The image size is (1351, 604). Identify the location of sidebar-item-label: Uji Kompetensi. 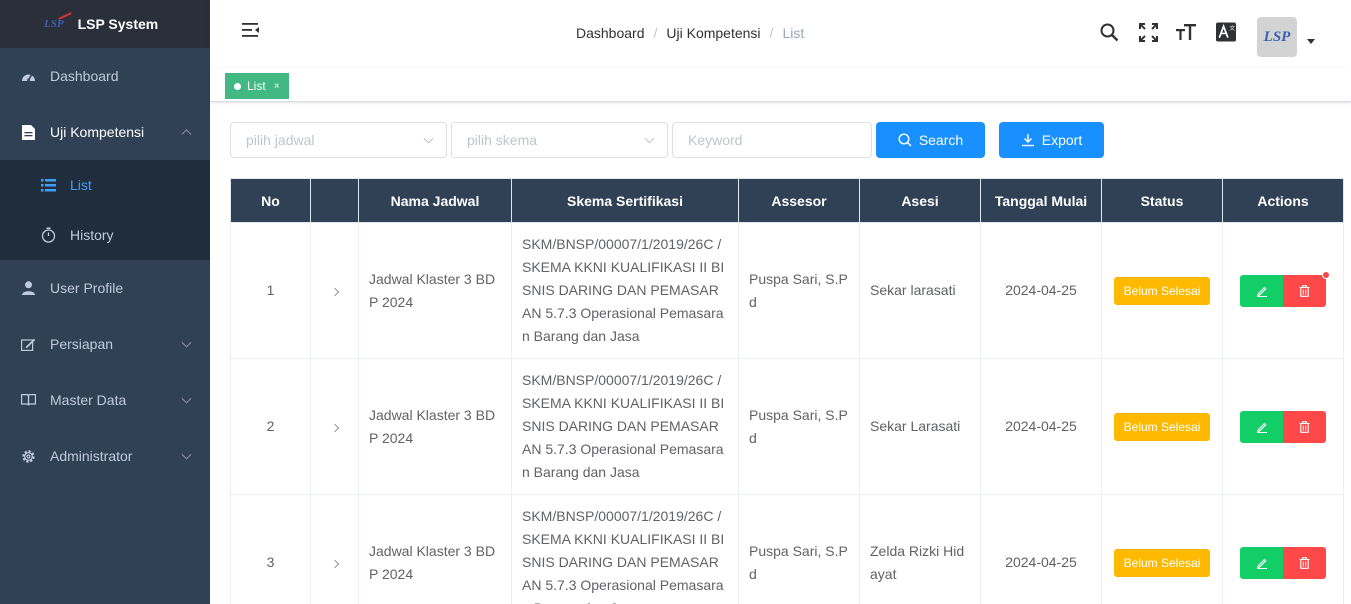
(97, 132).